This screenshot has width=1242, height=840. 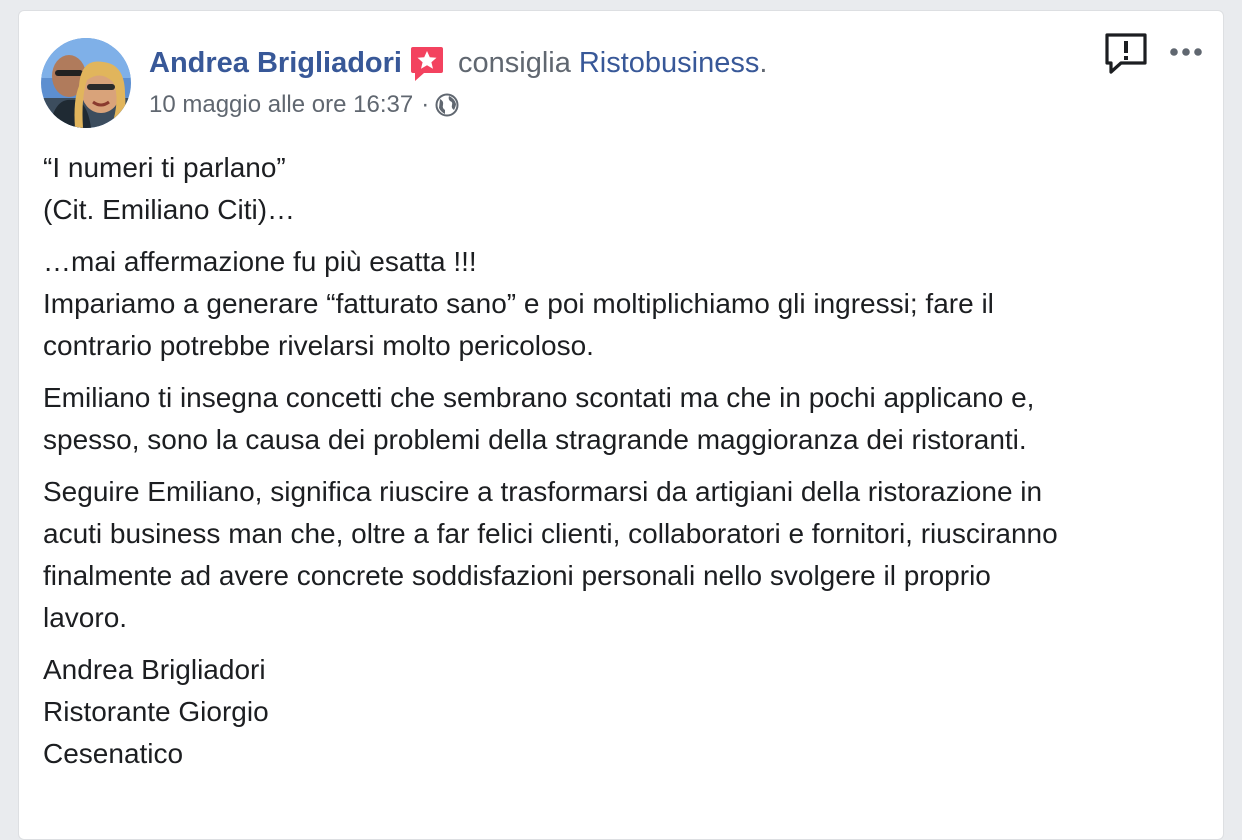 I want to click on page-name-link: Ristobusiness, so click(x=669, y=63).